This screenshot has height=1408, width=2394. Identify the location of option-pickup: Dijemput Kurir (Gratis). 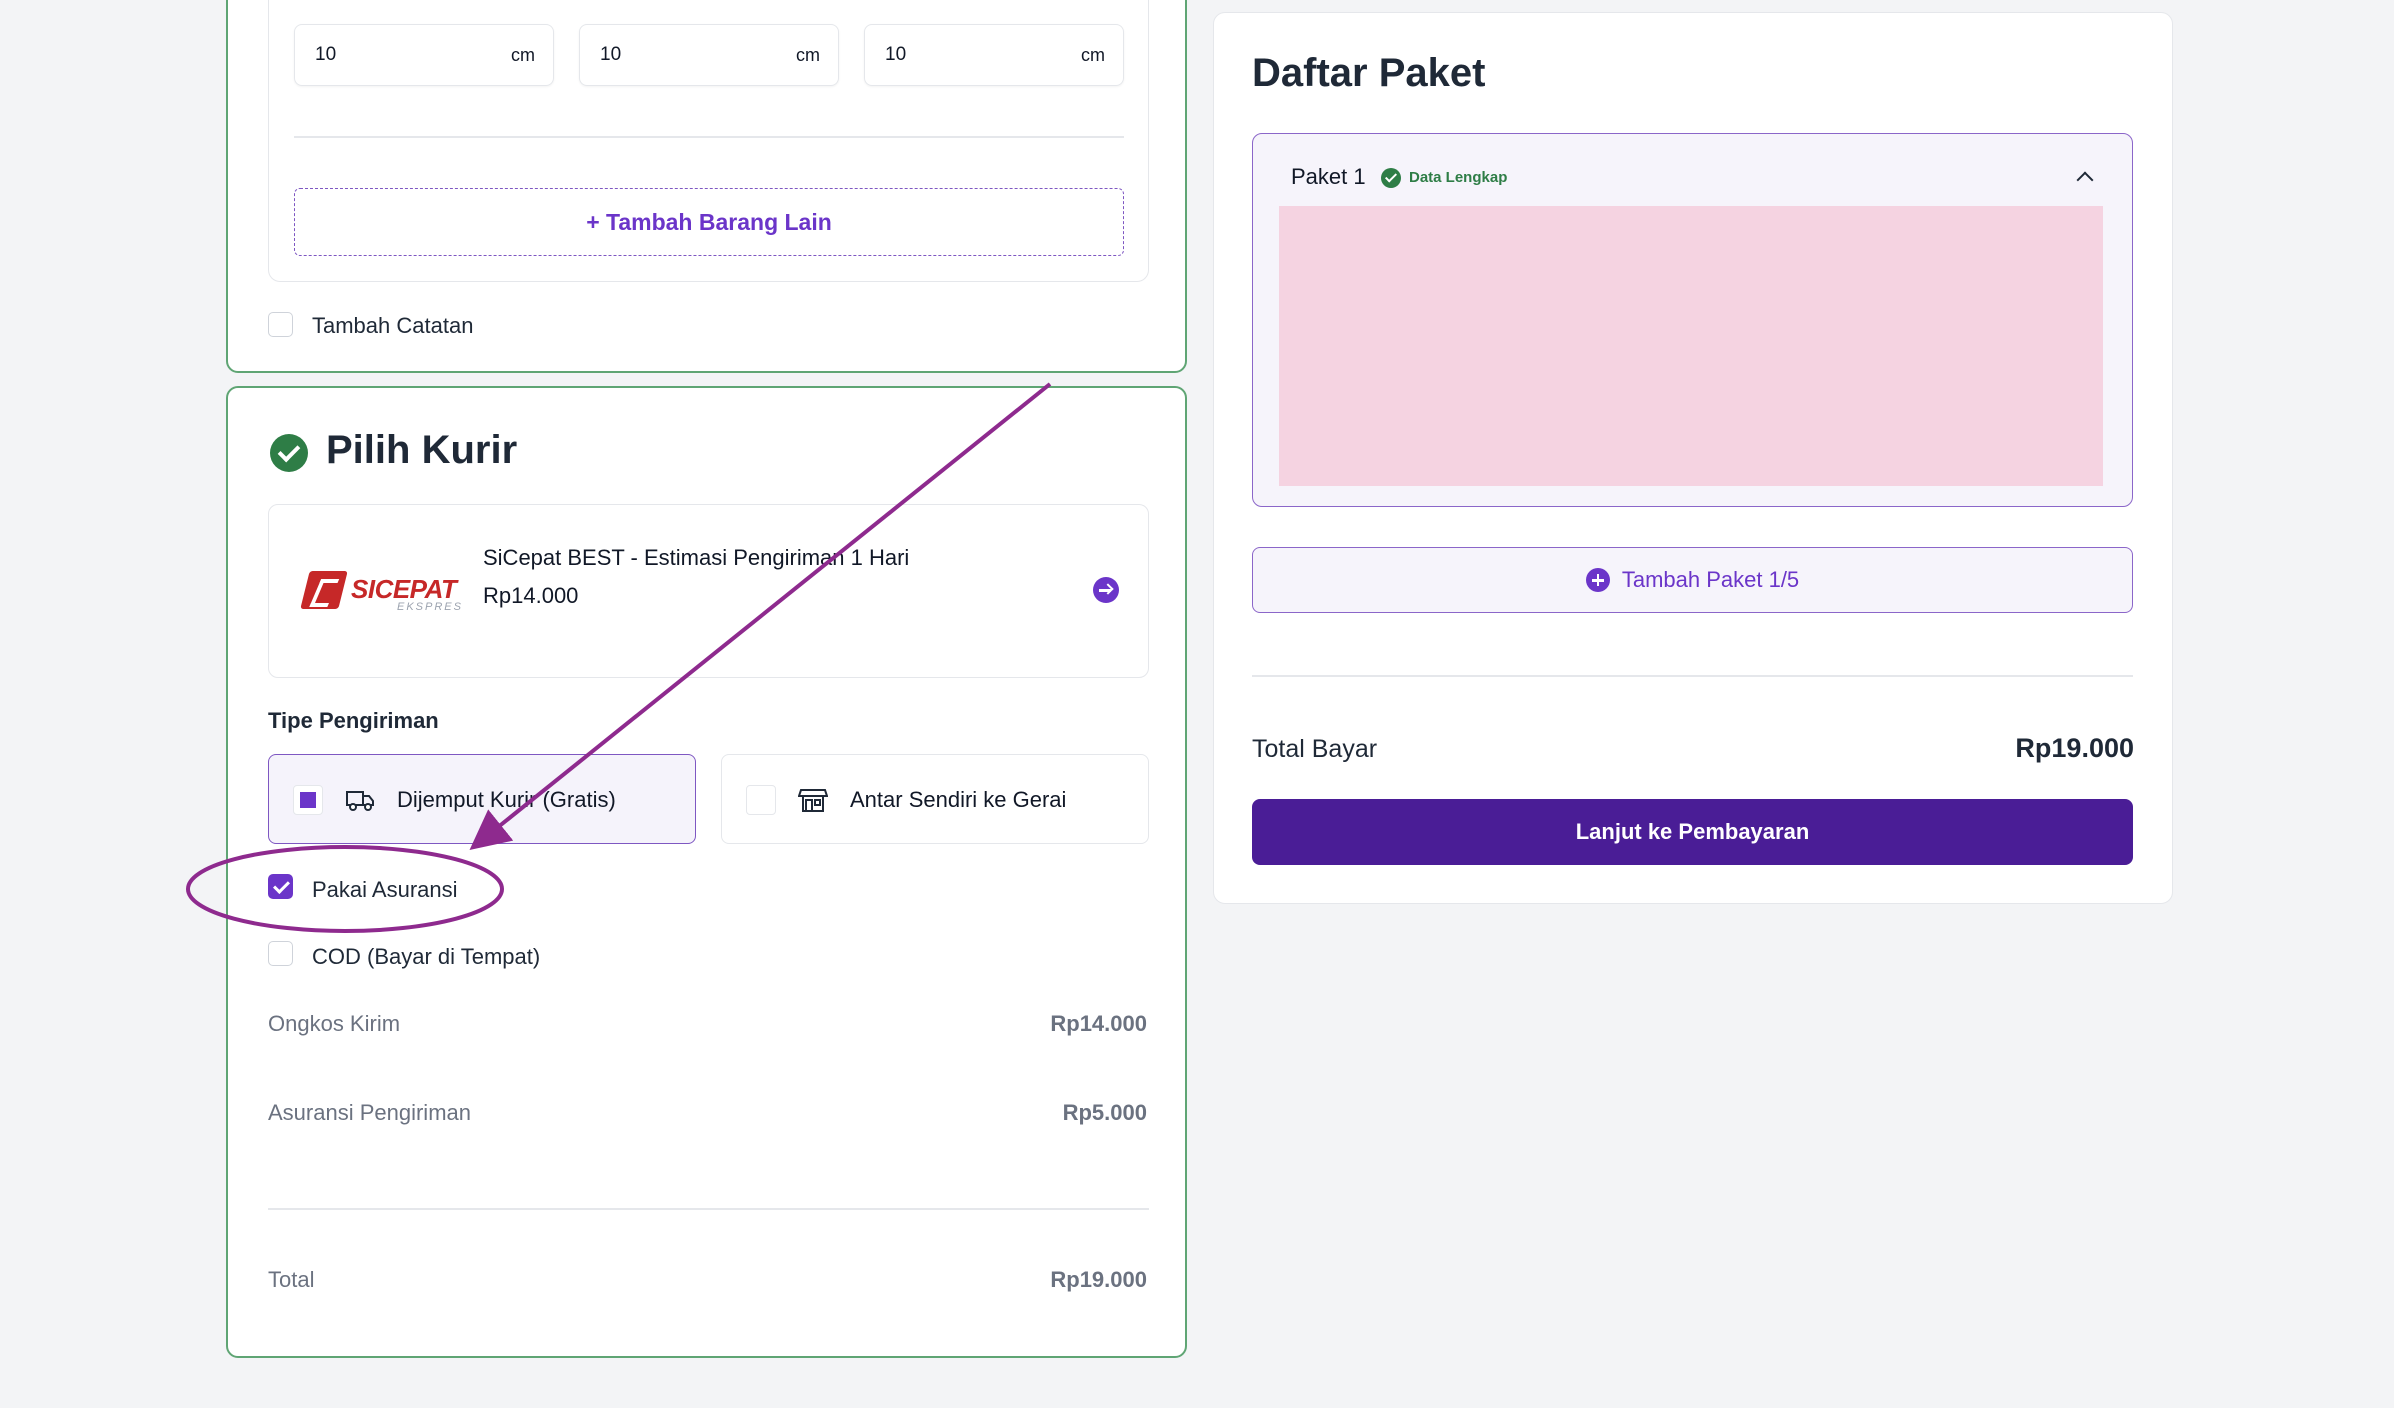
(482, 799).